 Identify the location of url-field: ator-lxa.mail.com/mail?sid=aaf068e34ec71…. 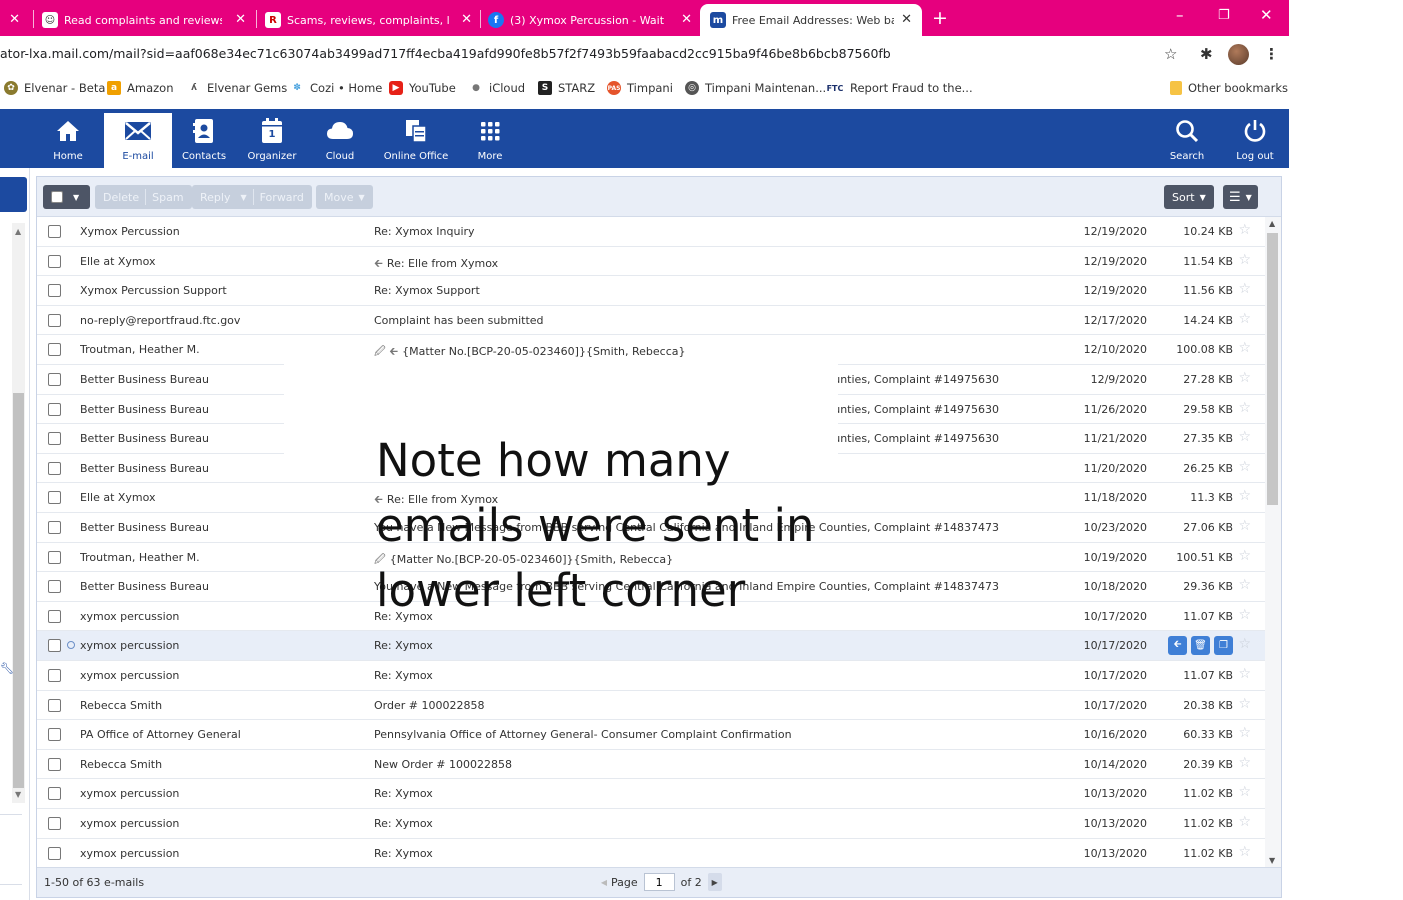
(445, 53).